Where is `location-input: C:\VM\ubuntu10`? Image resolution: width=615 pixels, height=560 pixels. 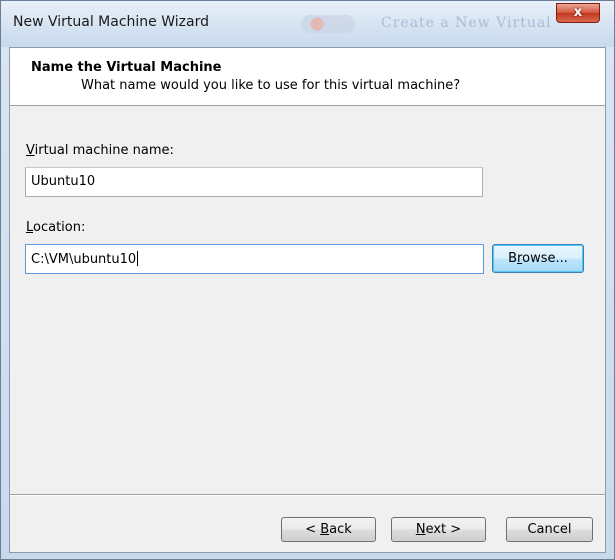 location-input: C:\VM\ubuntu10 is located at coordinates (254, 259).